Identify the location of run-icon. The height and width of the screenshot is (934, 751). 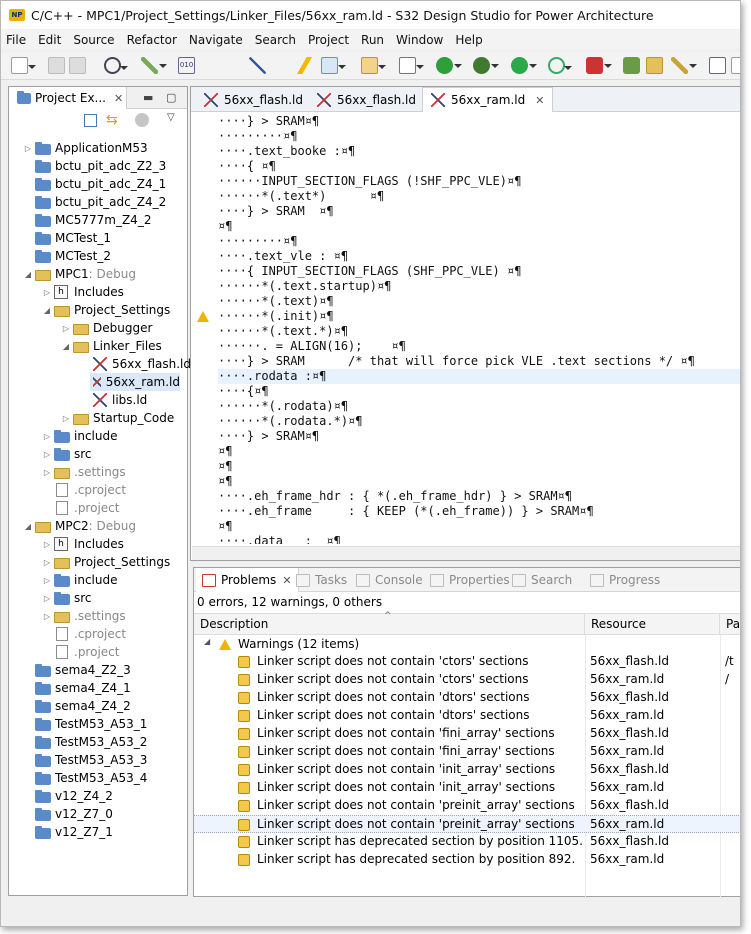
(524, 65).